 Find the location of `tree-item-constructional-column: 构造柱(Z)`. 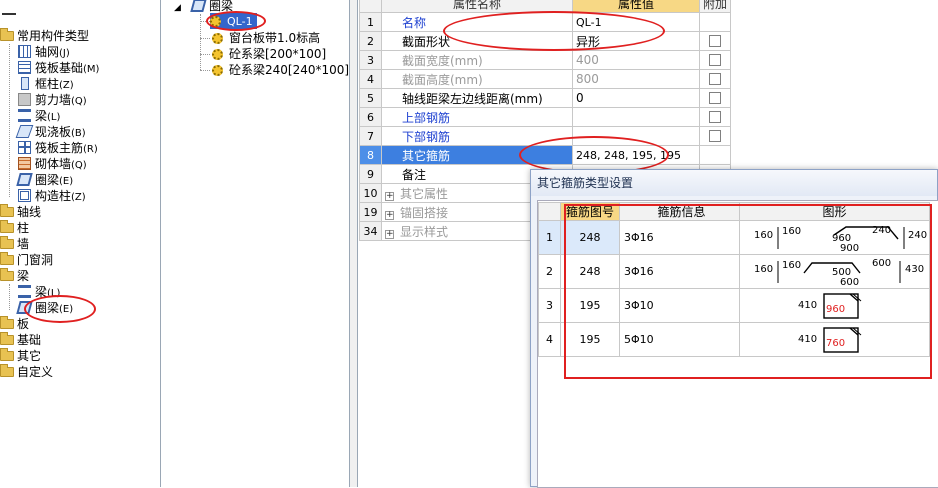

tree-item-constructional-column: 构造柱(Z) is located at coordinates (52, 196).